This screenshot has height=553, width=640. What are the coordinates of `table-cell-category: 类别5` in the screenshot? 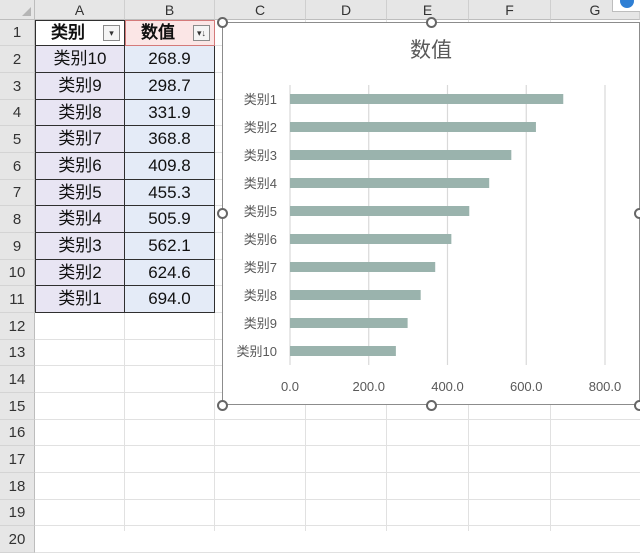 It's located at (80, 193).